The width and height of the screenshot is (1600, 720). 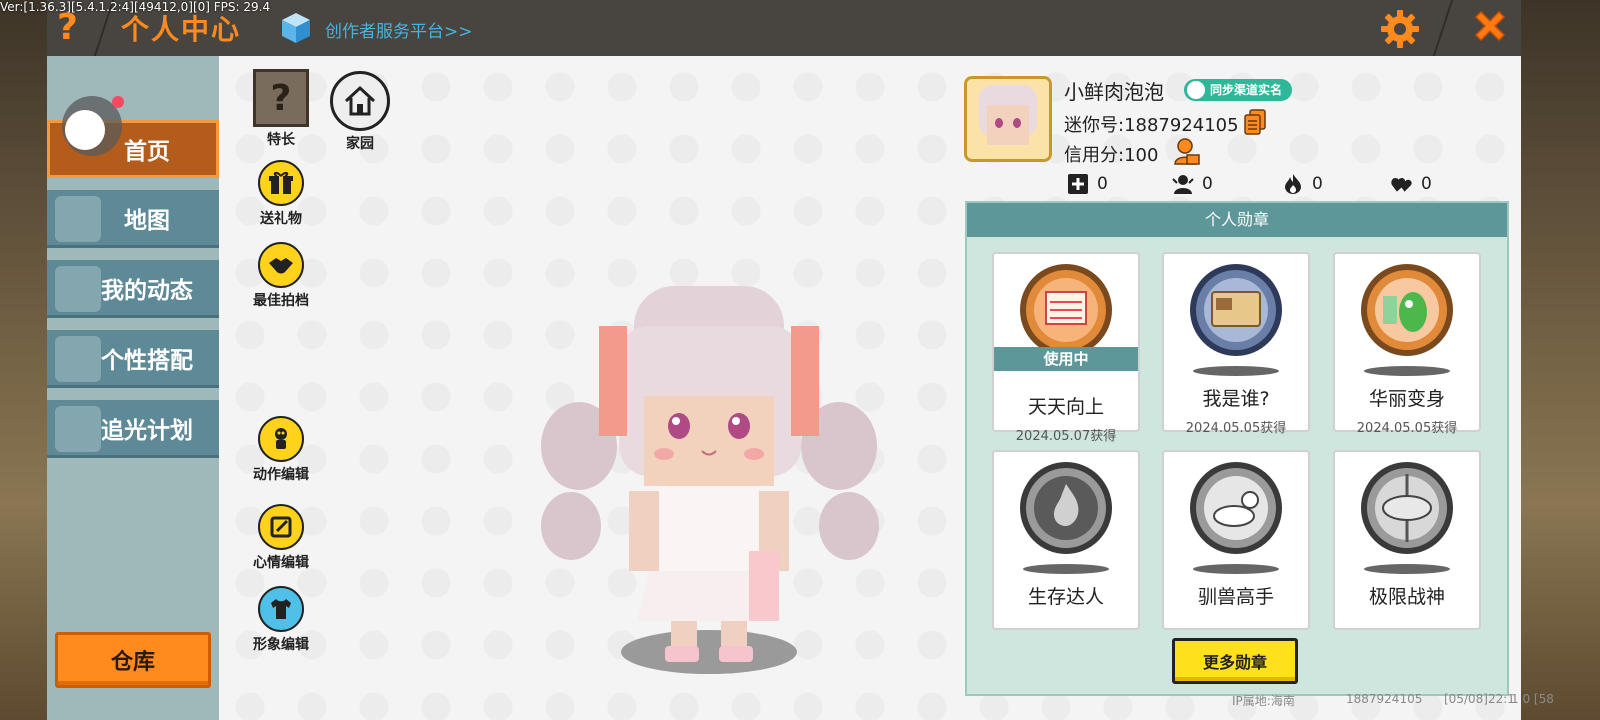 I want to click on floating-ball-core, so click(x=85, y=130).